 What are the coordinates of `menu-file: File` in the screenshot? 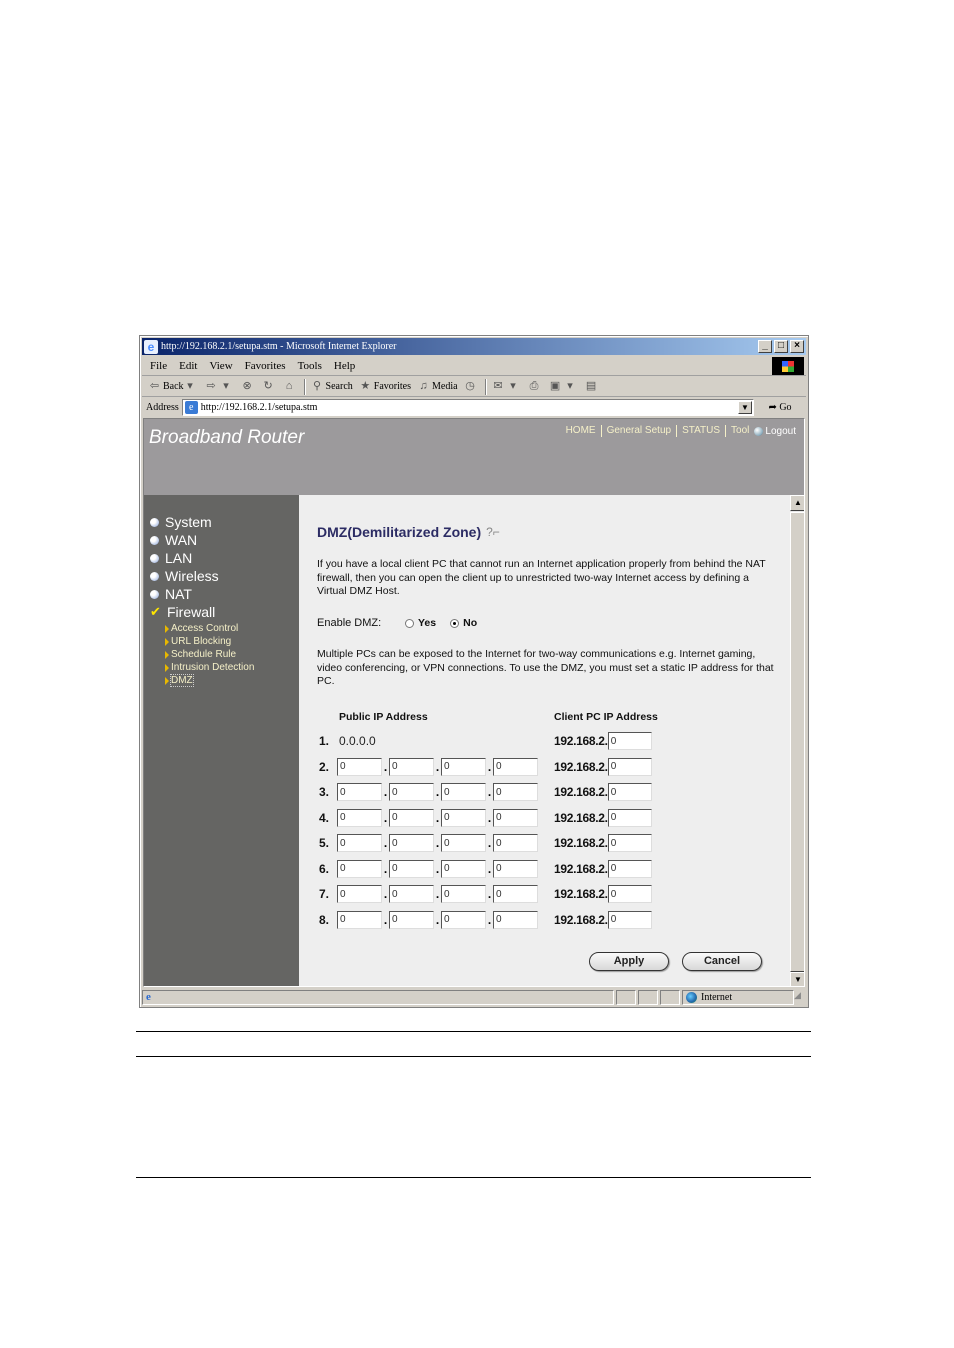 It's located at (158, 366).